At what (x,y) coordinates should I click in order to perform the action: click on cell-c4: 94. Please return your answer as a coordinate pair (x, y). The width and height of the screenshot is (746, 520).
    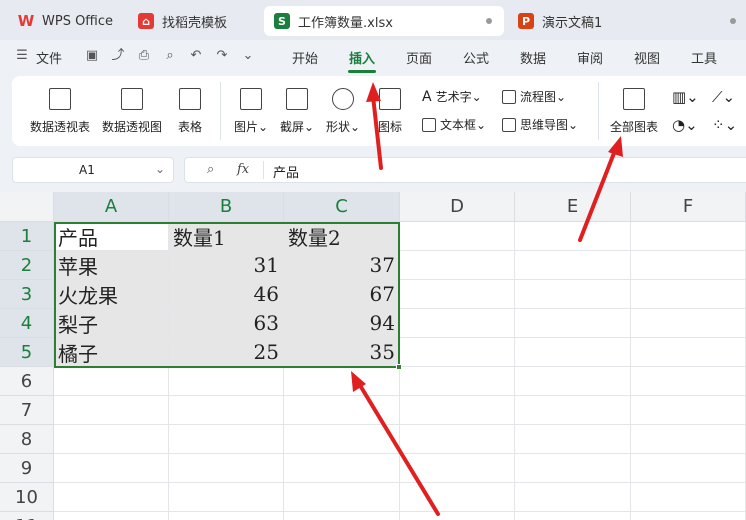
    Looking at the image, I should click on (342, 323).